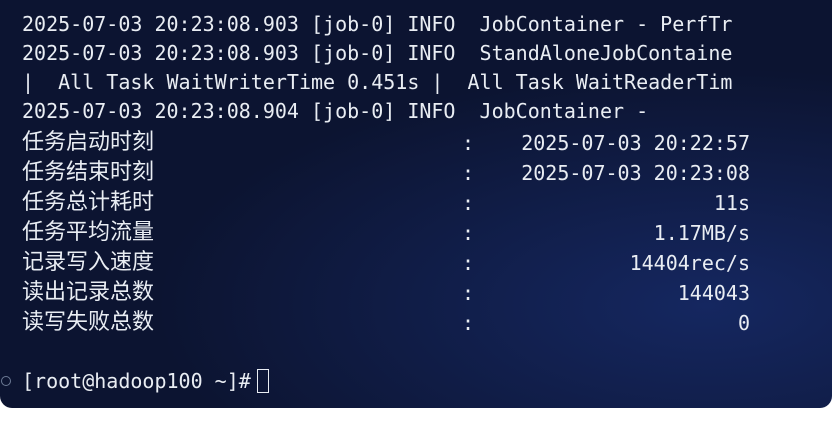  What do you see at coordinates (392, 323) in the screenshot?
I see `stat-row-fail-count: 读写失败总数 : 0` at bounding box center [392, 323].